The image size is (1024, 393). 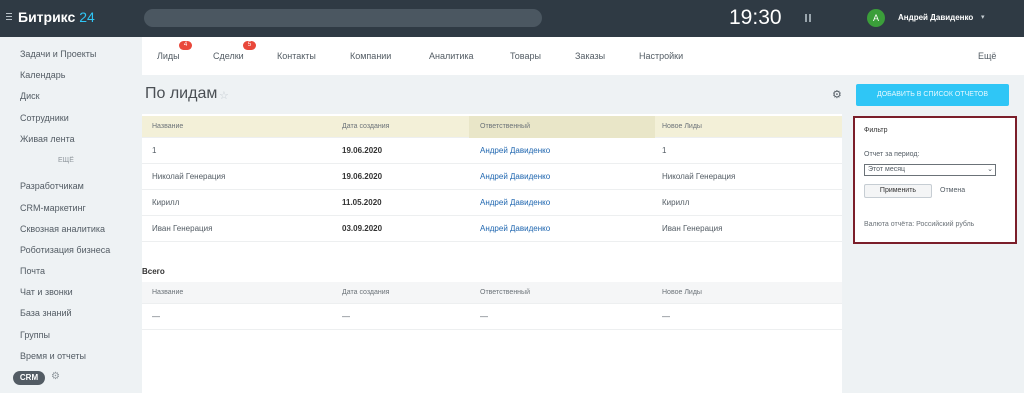 What do you see at coordinates (30, 96) in the screenshot?
I see `sidebar-item-disk: Диск` at bounding box center [30, 96].